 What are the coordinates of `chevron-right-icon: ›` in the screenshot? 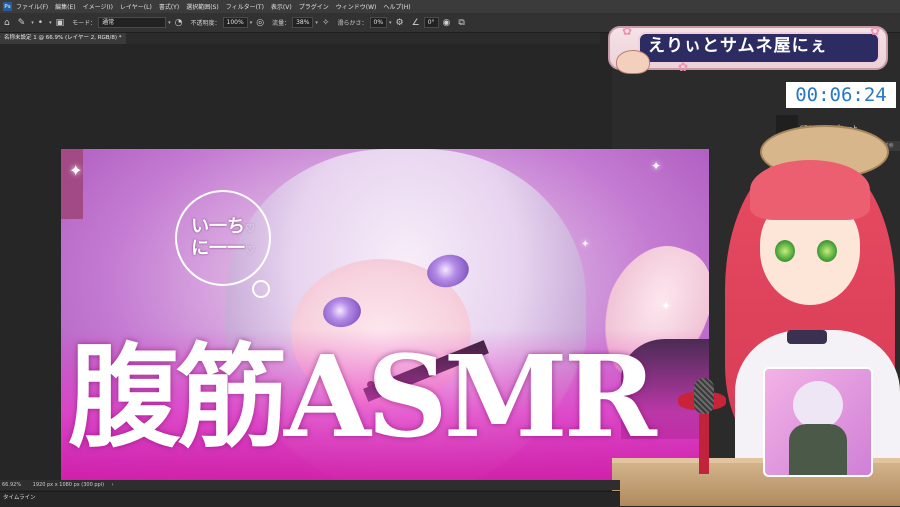 It's located at (113, 485).